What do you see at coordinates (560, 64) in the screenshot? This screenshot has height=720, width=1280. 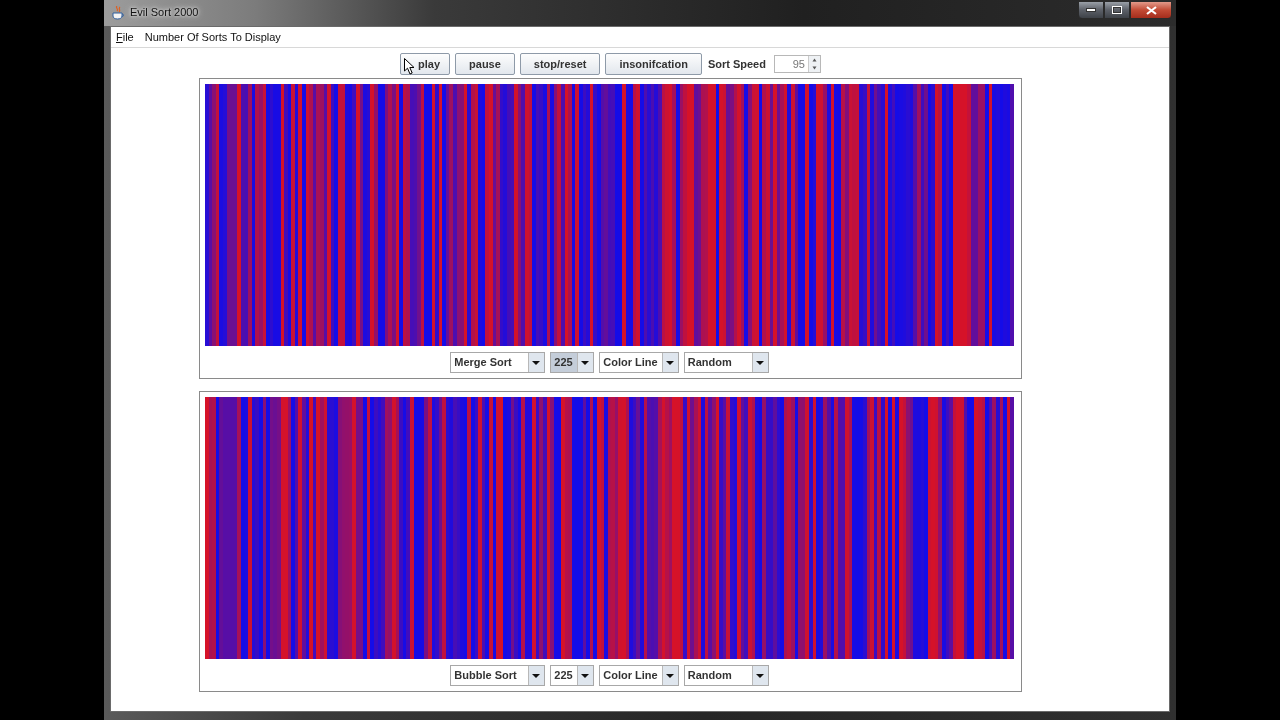 I see `stop-reset-button: stop/reset` at bounding box center [560, 64].